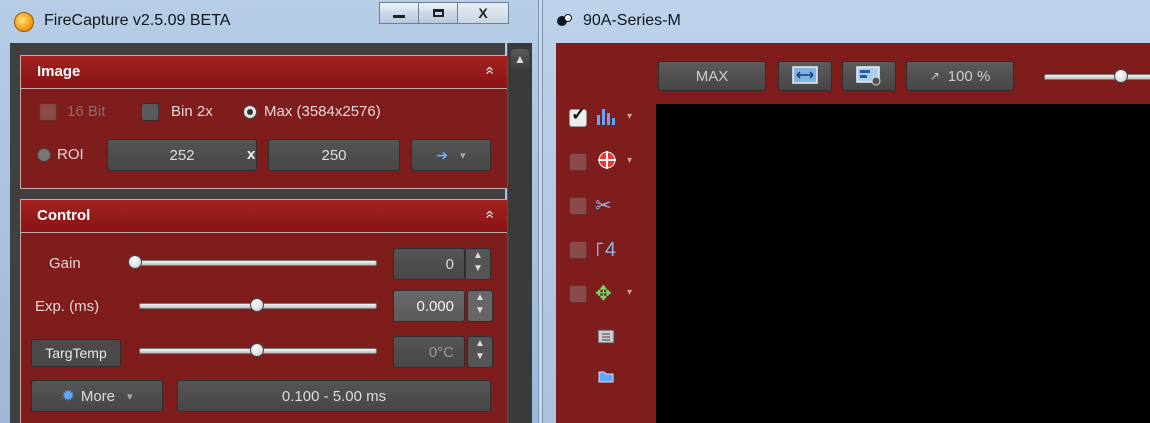 The width and height of the screenshot is (1150, 423). What do you see at coordinates (1121, 76) in the screenshot?
I see `zoom-slider-knob` at bounding box center [1121, 76].